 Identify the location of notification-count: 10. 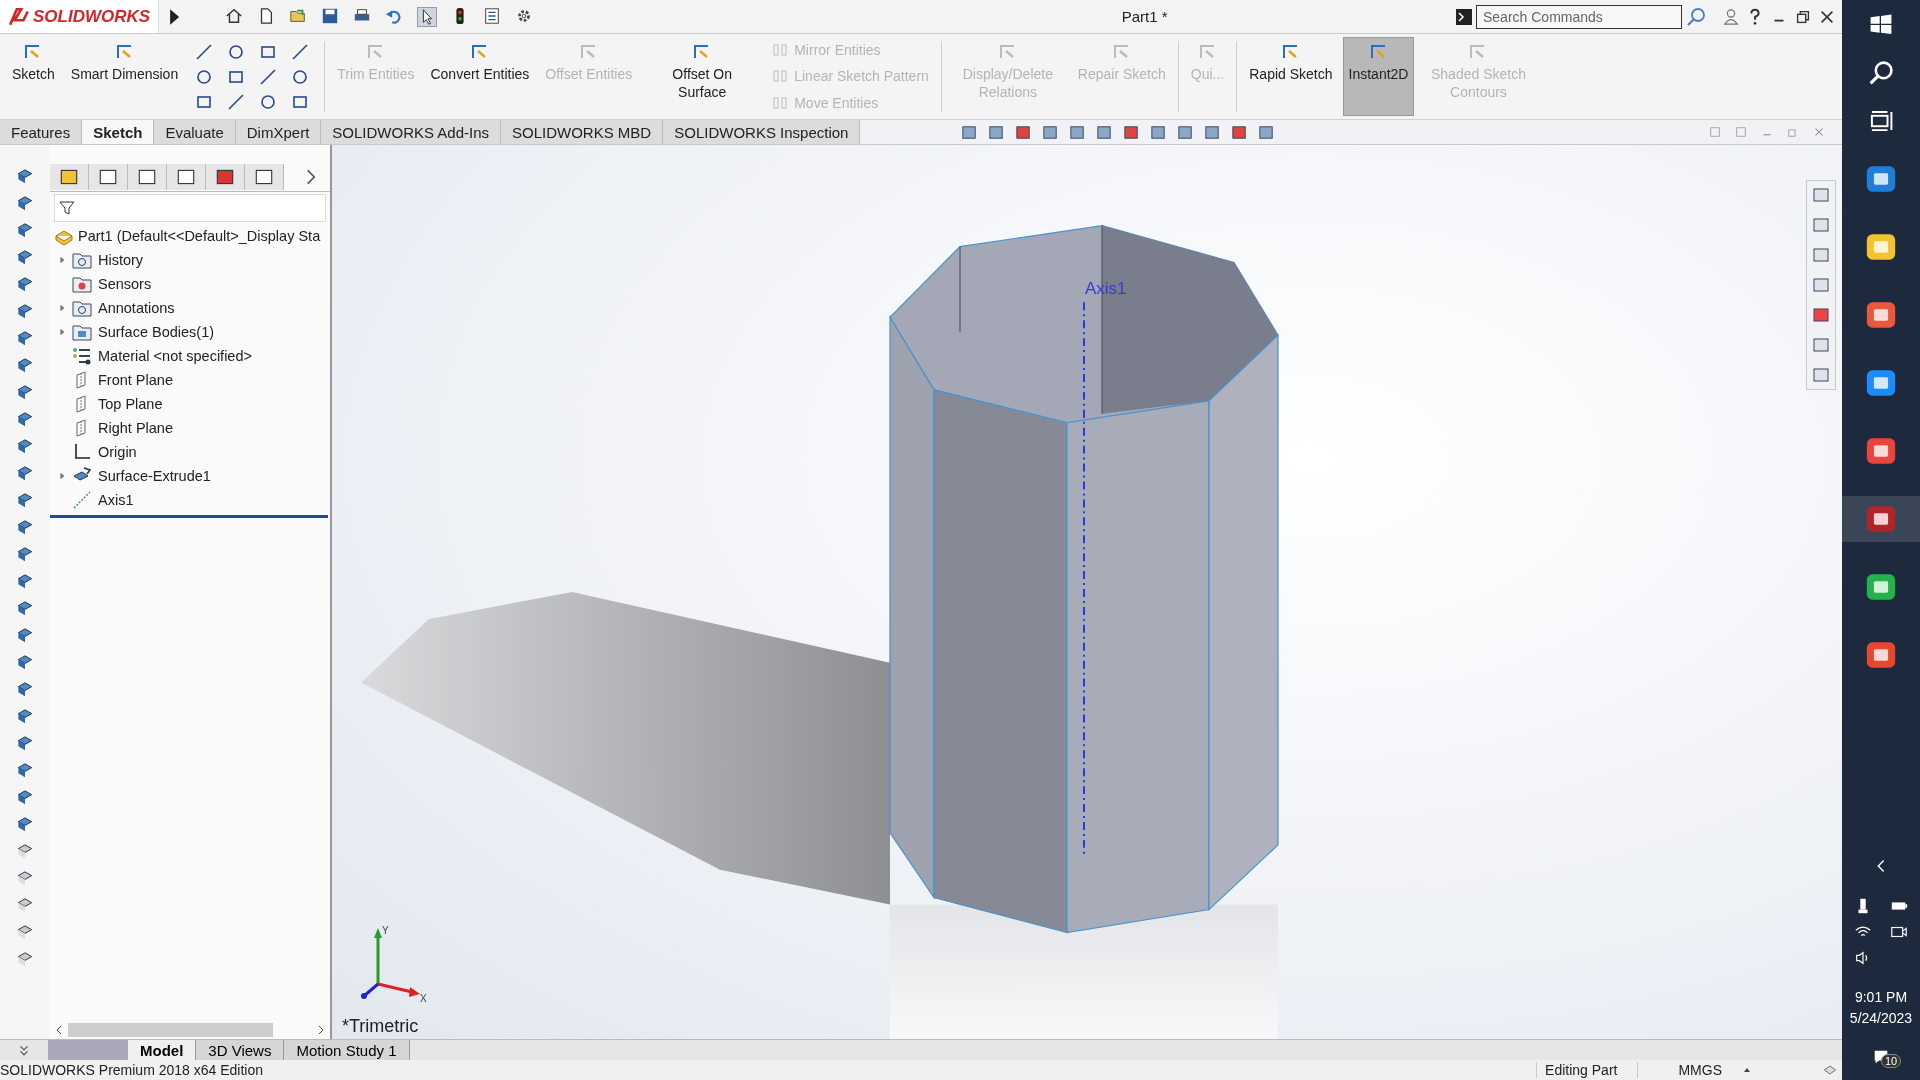
(1891, 1061).